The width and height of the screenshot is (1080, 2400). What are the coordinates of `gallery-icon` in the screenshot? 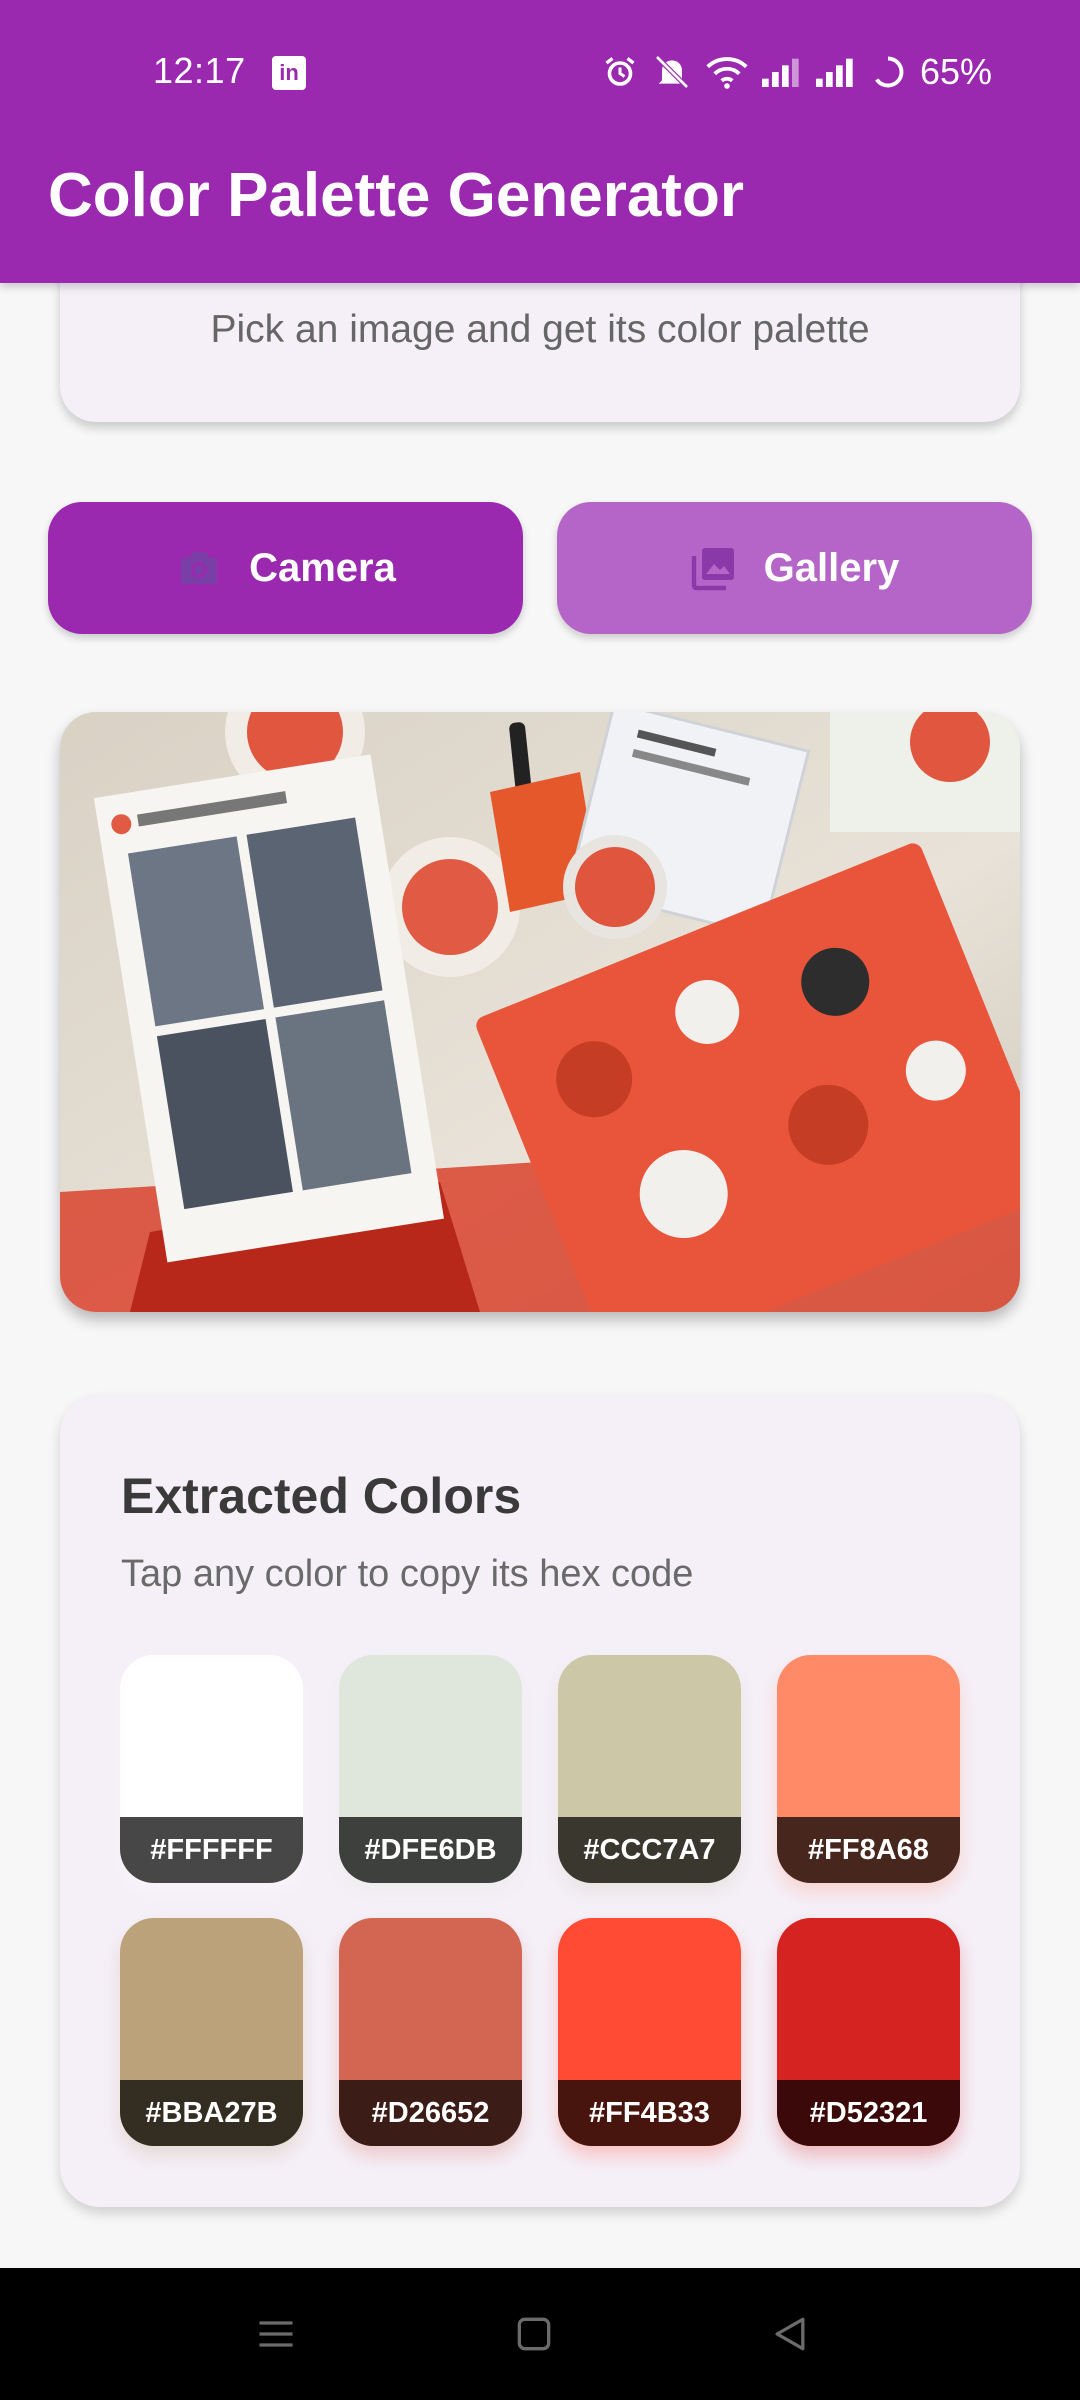 It's located at (712, 569).